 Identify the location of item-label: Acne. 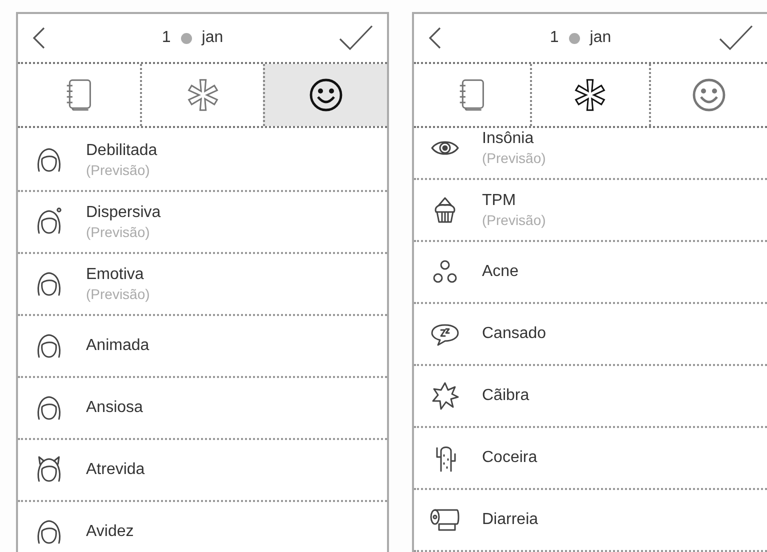
(500, 272).